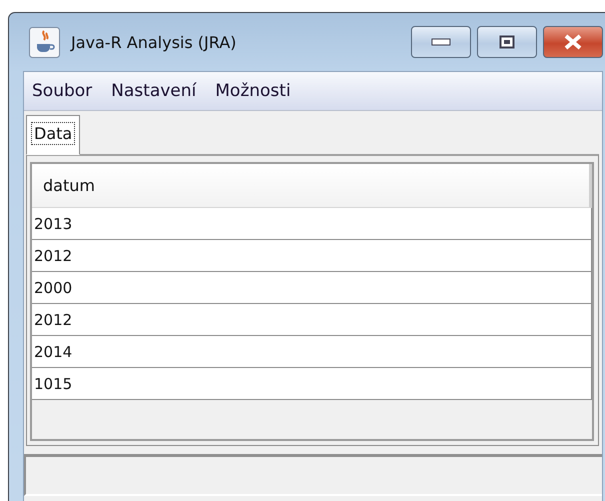 The height and width of the screenshot is (501, 605). I want to click on window-title: Java-R Analysis (JRA), so click(154, 42).